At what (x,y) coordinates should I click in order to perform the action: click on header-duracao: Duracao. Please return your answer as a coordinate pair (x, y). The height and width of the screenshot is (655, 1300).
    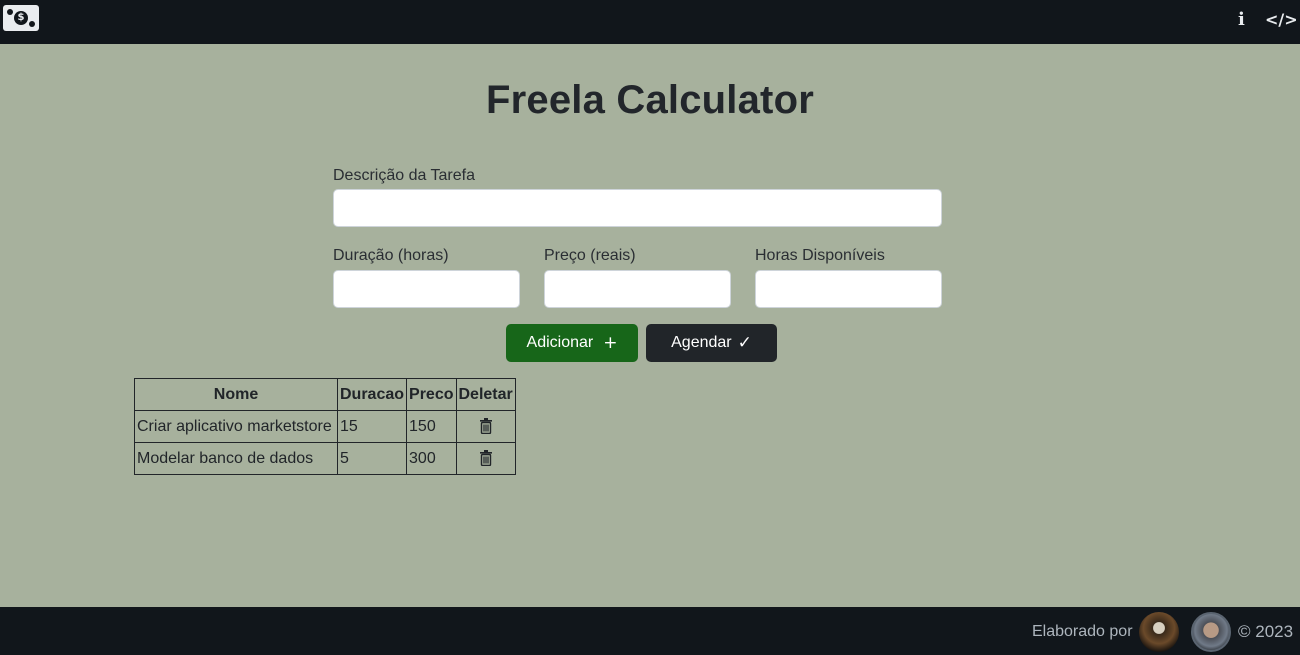
    Looking at the image, I should click on (372, 394).